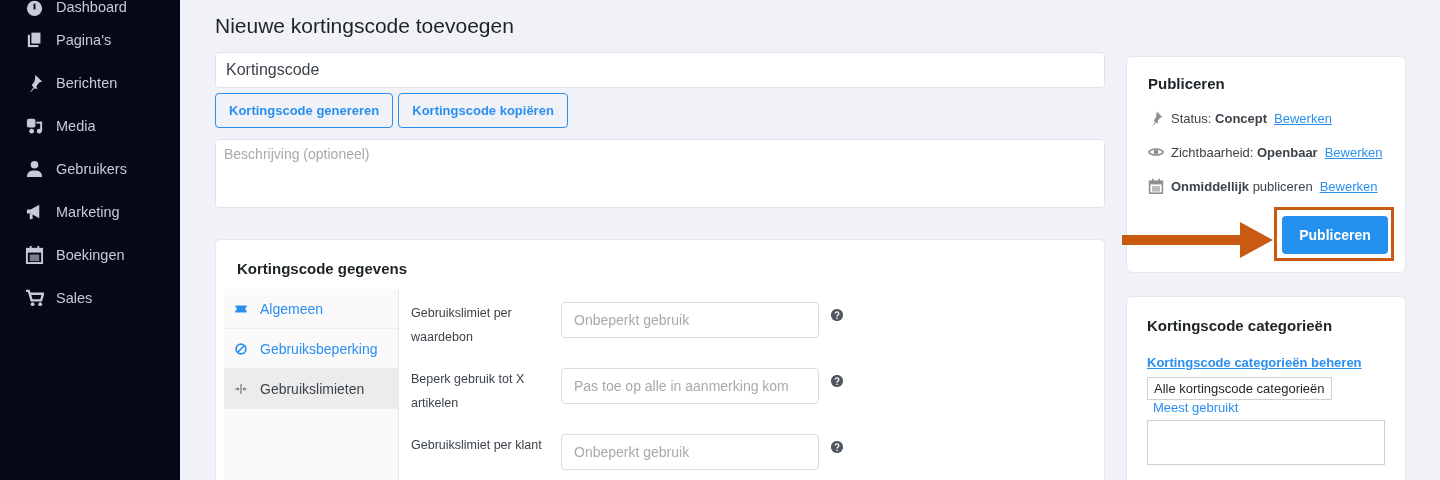 The image size is (1440, 480). What do you see at coordinates (34, 297) in the screenshot?
I see `cart-icon` at bounding box center [34, 297].